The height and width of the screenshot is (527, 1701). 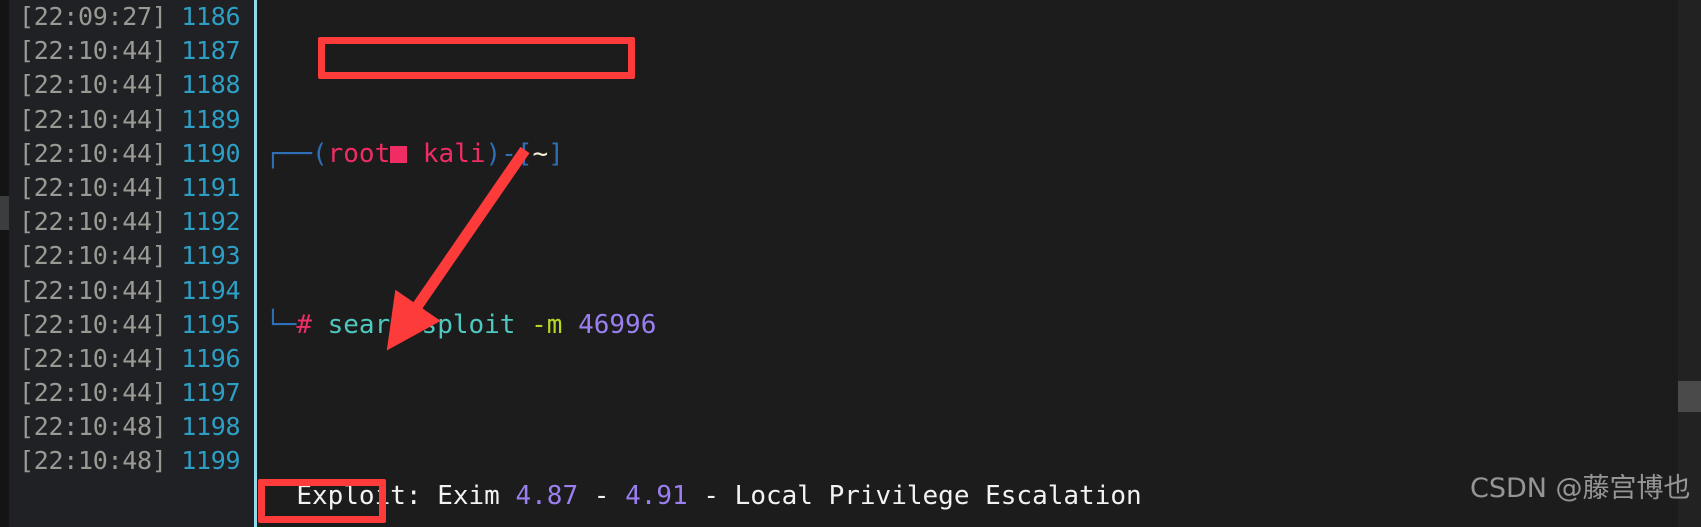 I want to click on prompt-close-paren: )-, so click(x=501, y=153).